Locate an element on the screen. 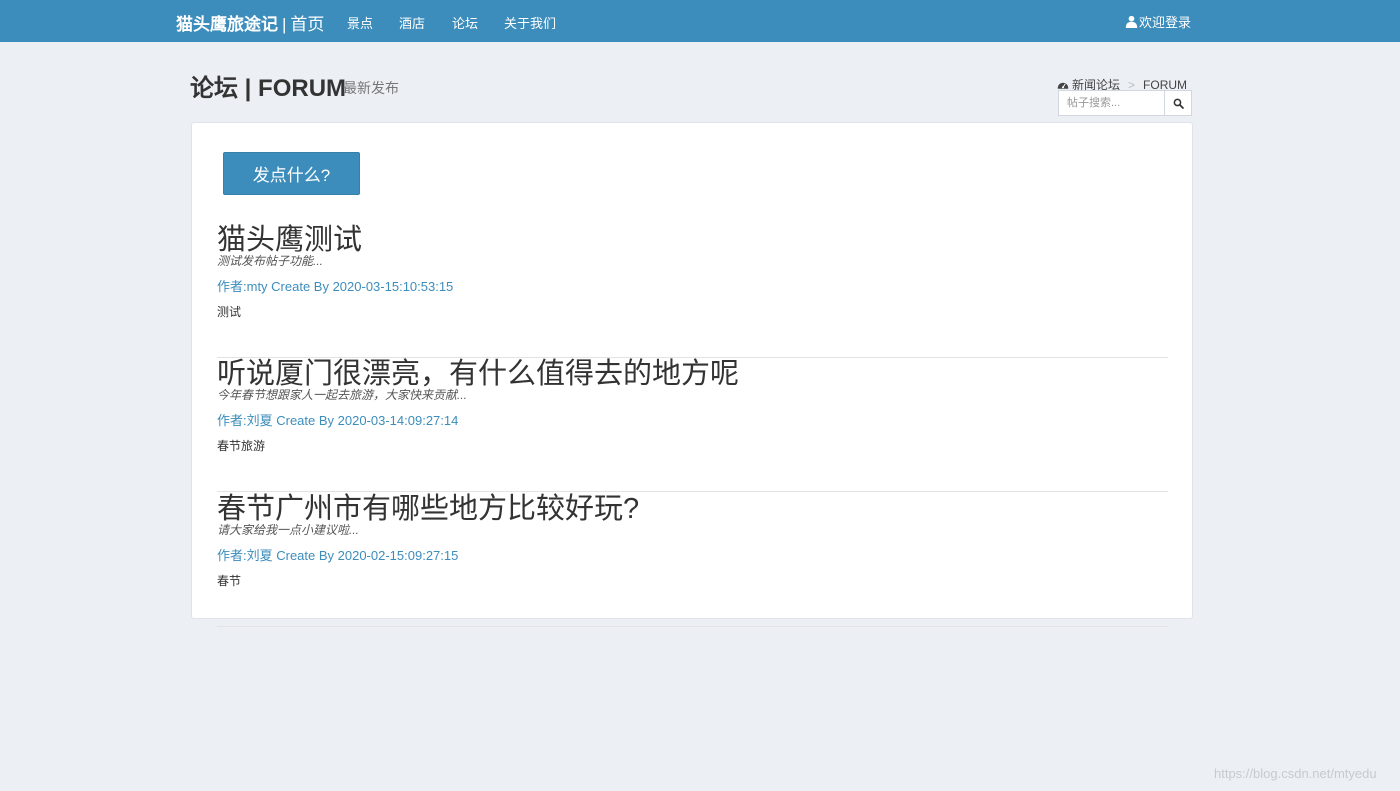 The width and height of the screenshot is (1400, 791). nav-link-scenic: 景点 is located at coordinates (360, 22).